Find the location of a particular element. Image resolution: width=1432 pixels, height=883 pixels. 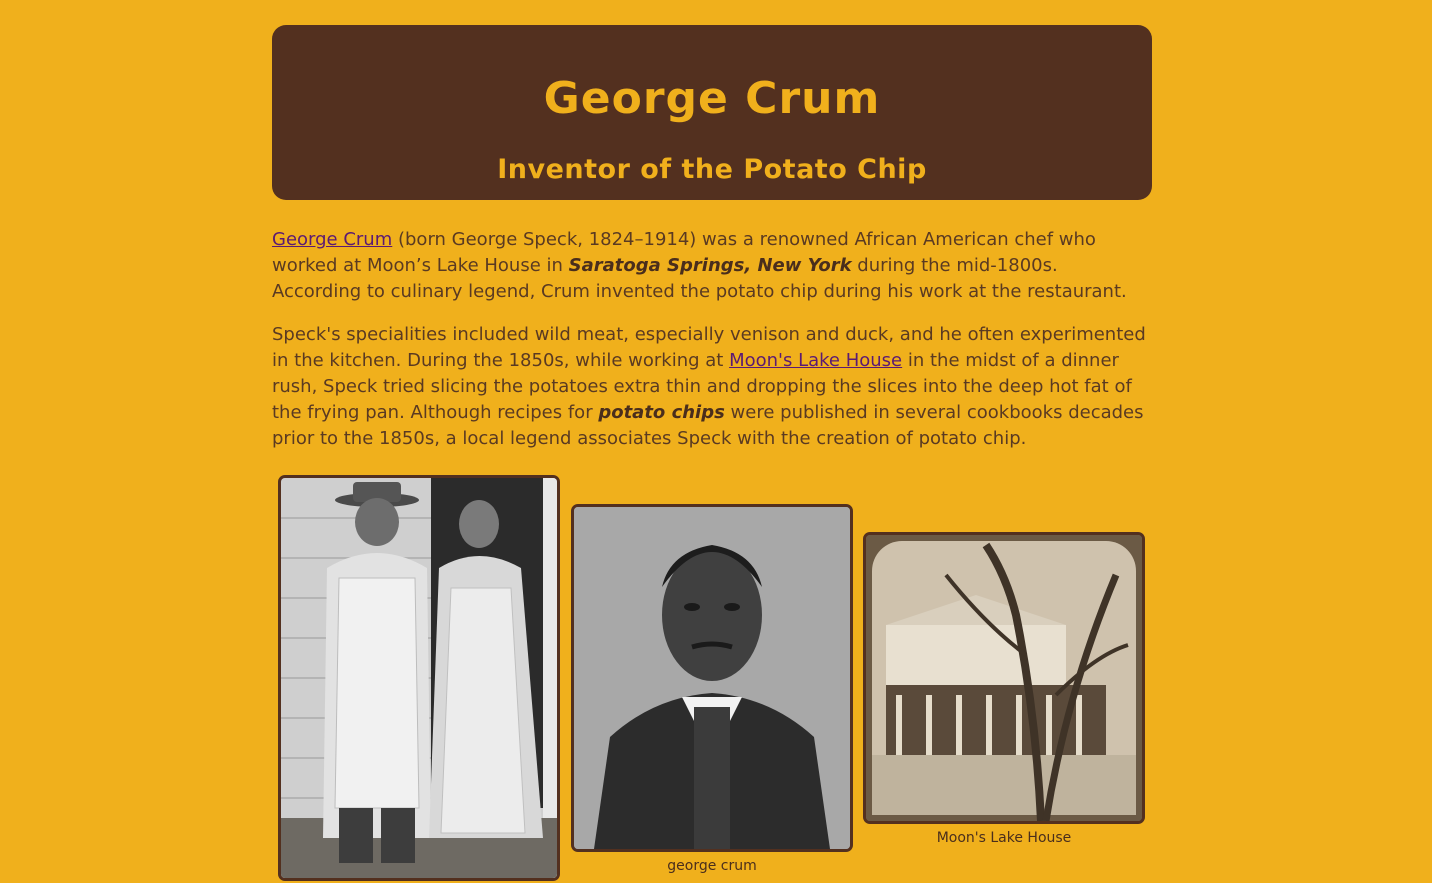

moons-lake-house-link: Moon's Lake House is located at coordinates (815, 360).